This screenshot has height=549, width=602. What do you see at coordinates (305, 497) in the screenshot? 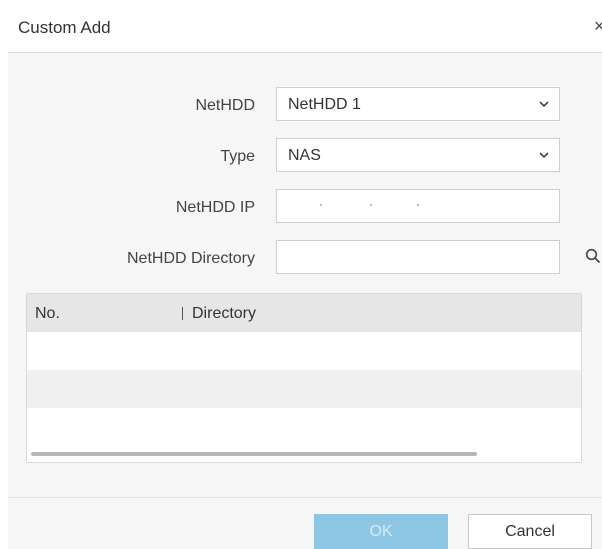
I see `footer-divider` at bounding box center [305, 497].